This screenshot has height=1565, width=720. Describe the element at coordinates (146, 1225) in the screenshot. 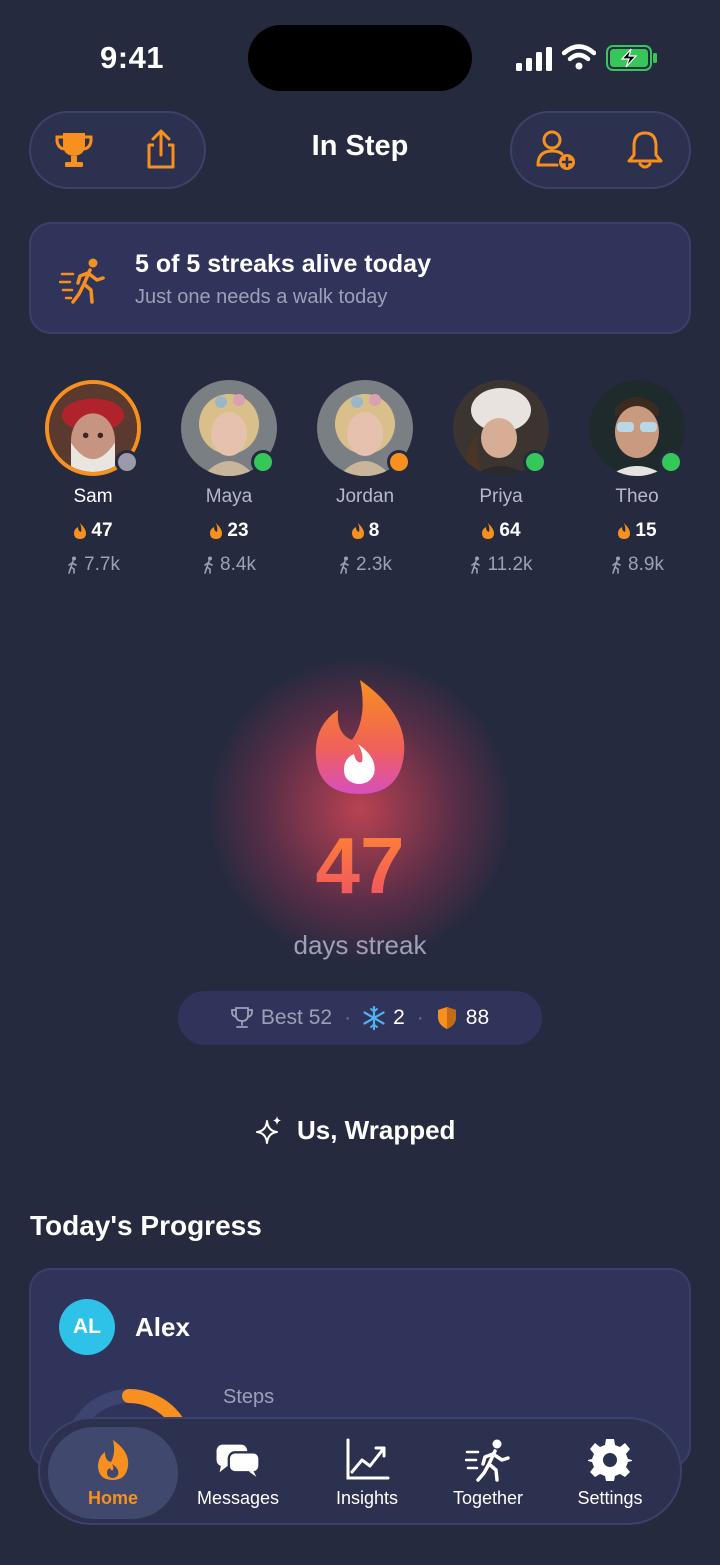

I see `section-title: Today's Progress` at that location.